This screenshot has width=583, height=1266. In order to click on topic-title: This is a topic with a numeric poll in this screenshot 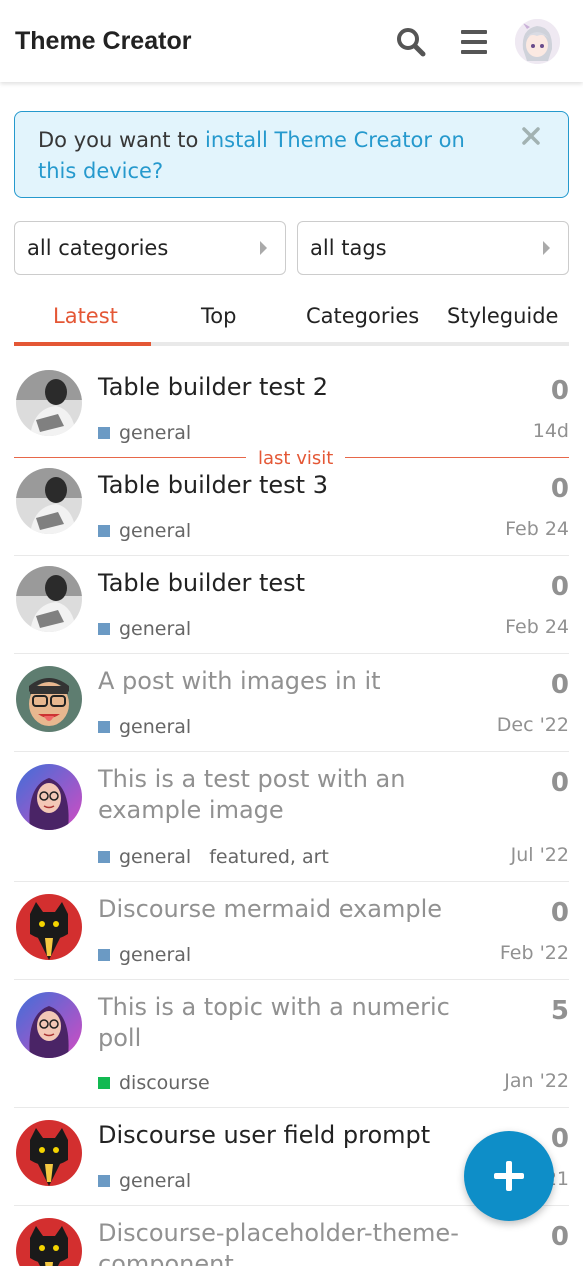, I will do `click(298, 1023)`.